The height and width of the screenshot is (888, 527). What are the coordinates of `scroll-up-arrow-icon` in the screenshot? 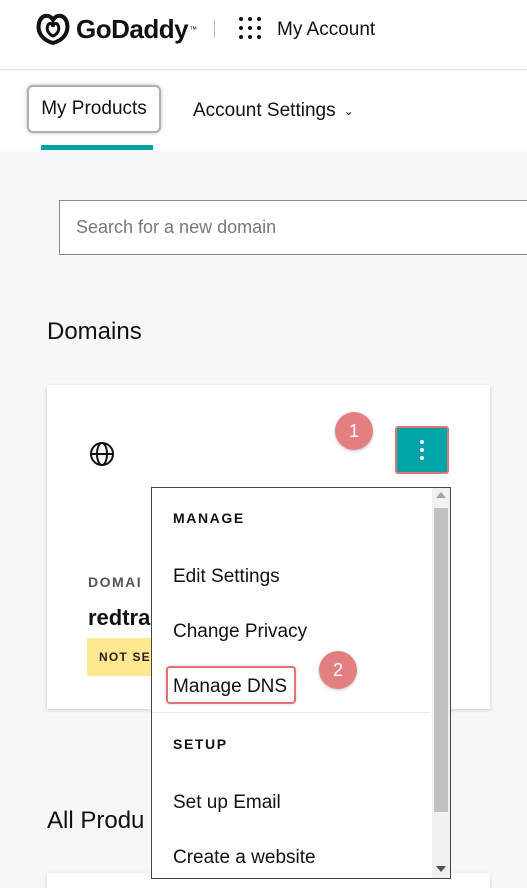 It's located at (441, 495).